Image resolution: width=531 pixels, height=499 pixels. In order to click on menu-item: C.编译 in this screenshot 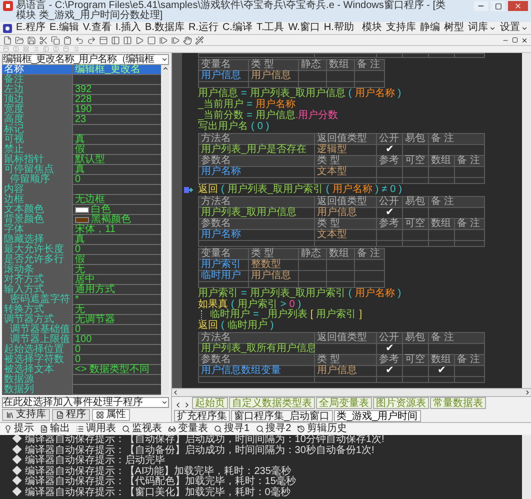, I will do `click(237, 28)`.